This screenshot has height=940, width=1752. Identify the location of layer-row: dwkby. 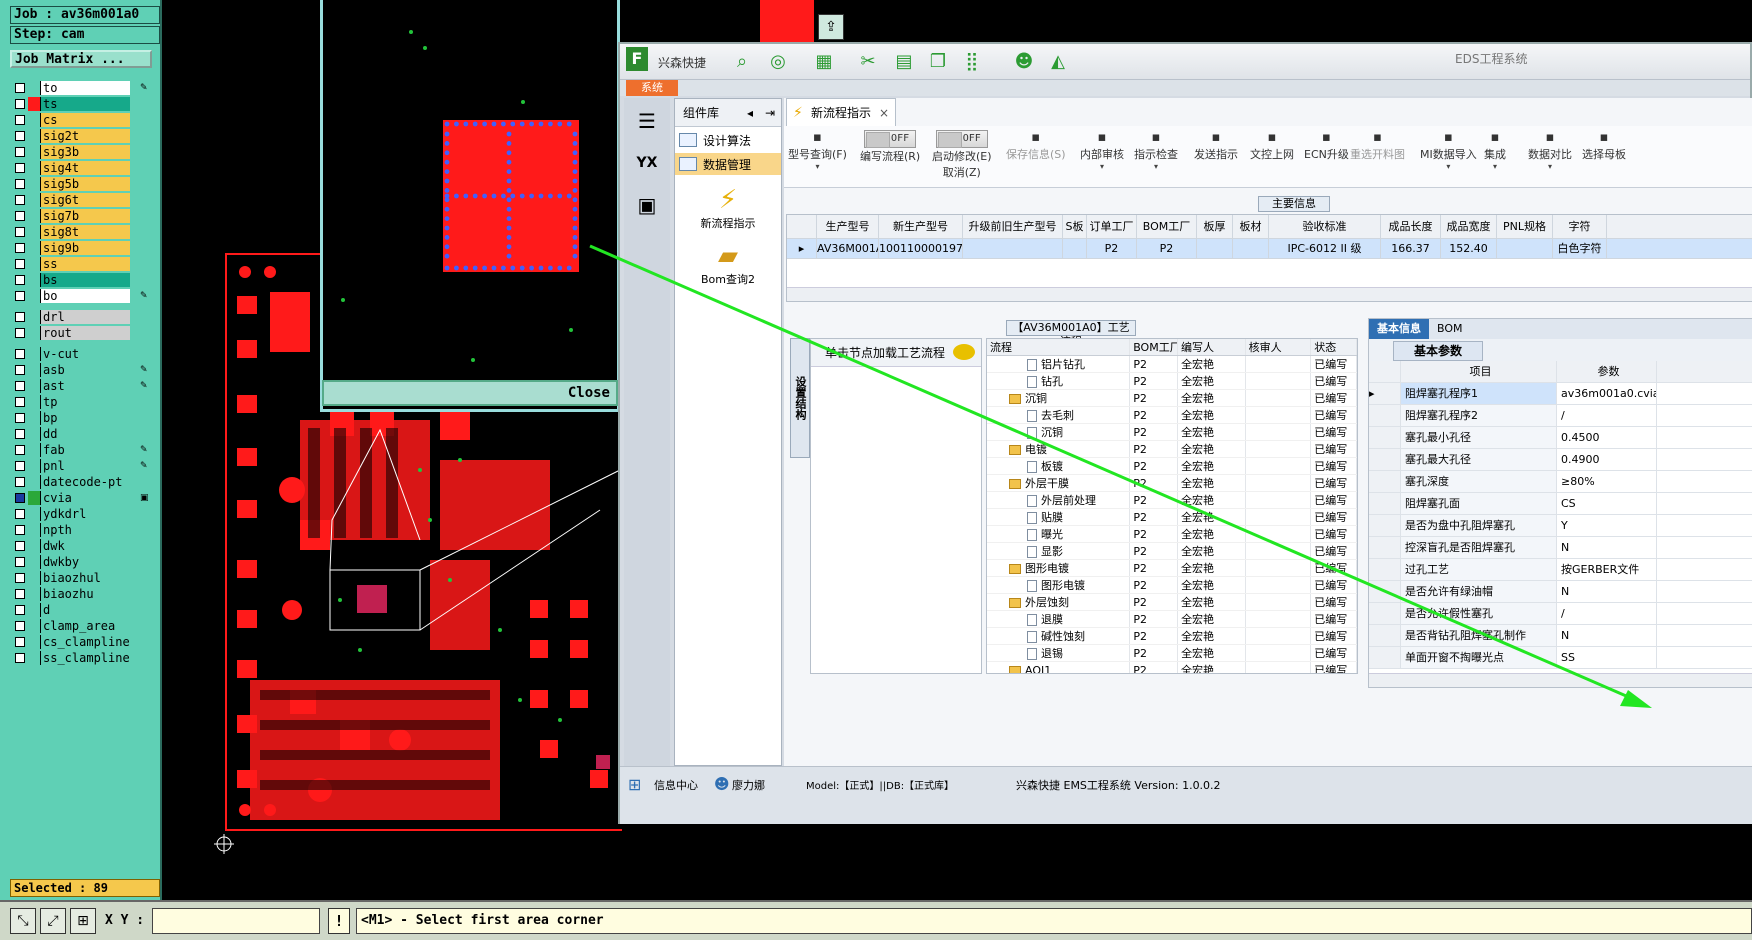
(71, 562).